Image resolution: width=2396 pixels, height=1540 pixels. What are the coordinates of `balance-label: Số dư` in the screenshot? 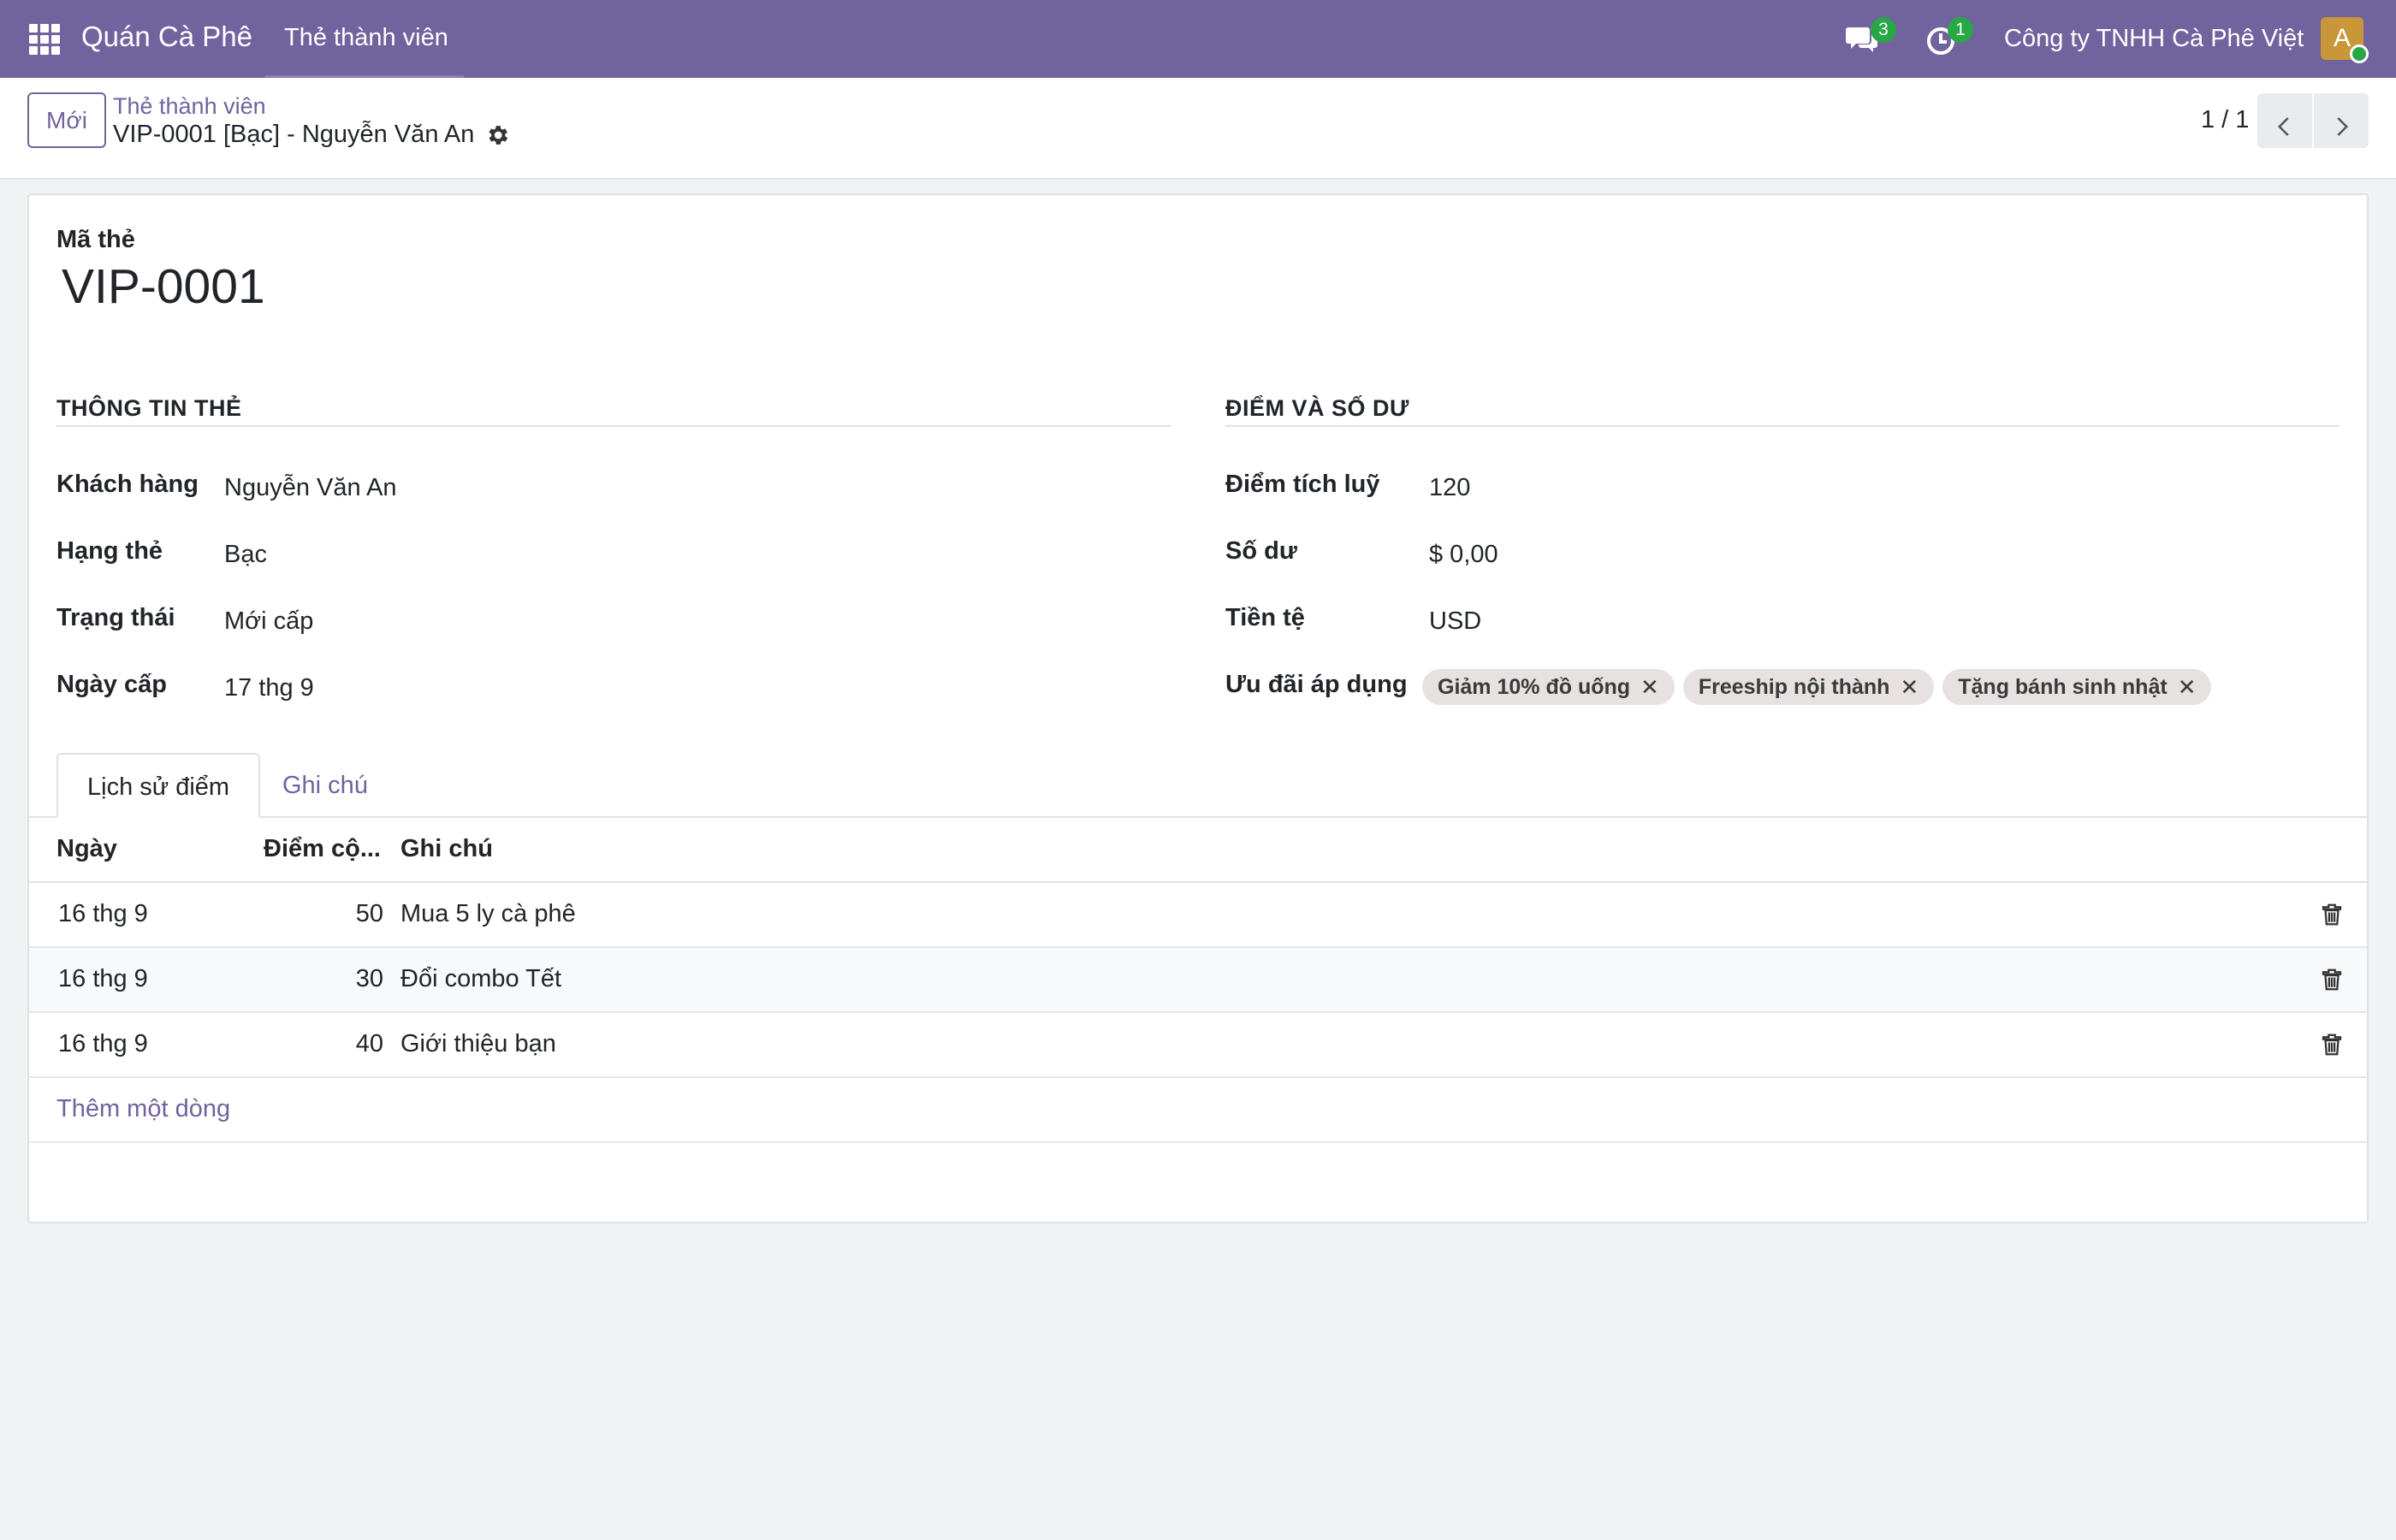 It's located at (1261, 551).